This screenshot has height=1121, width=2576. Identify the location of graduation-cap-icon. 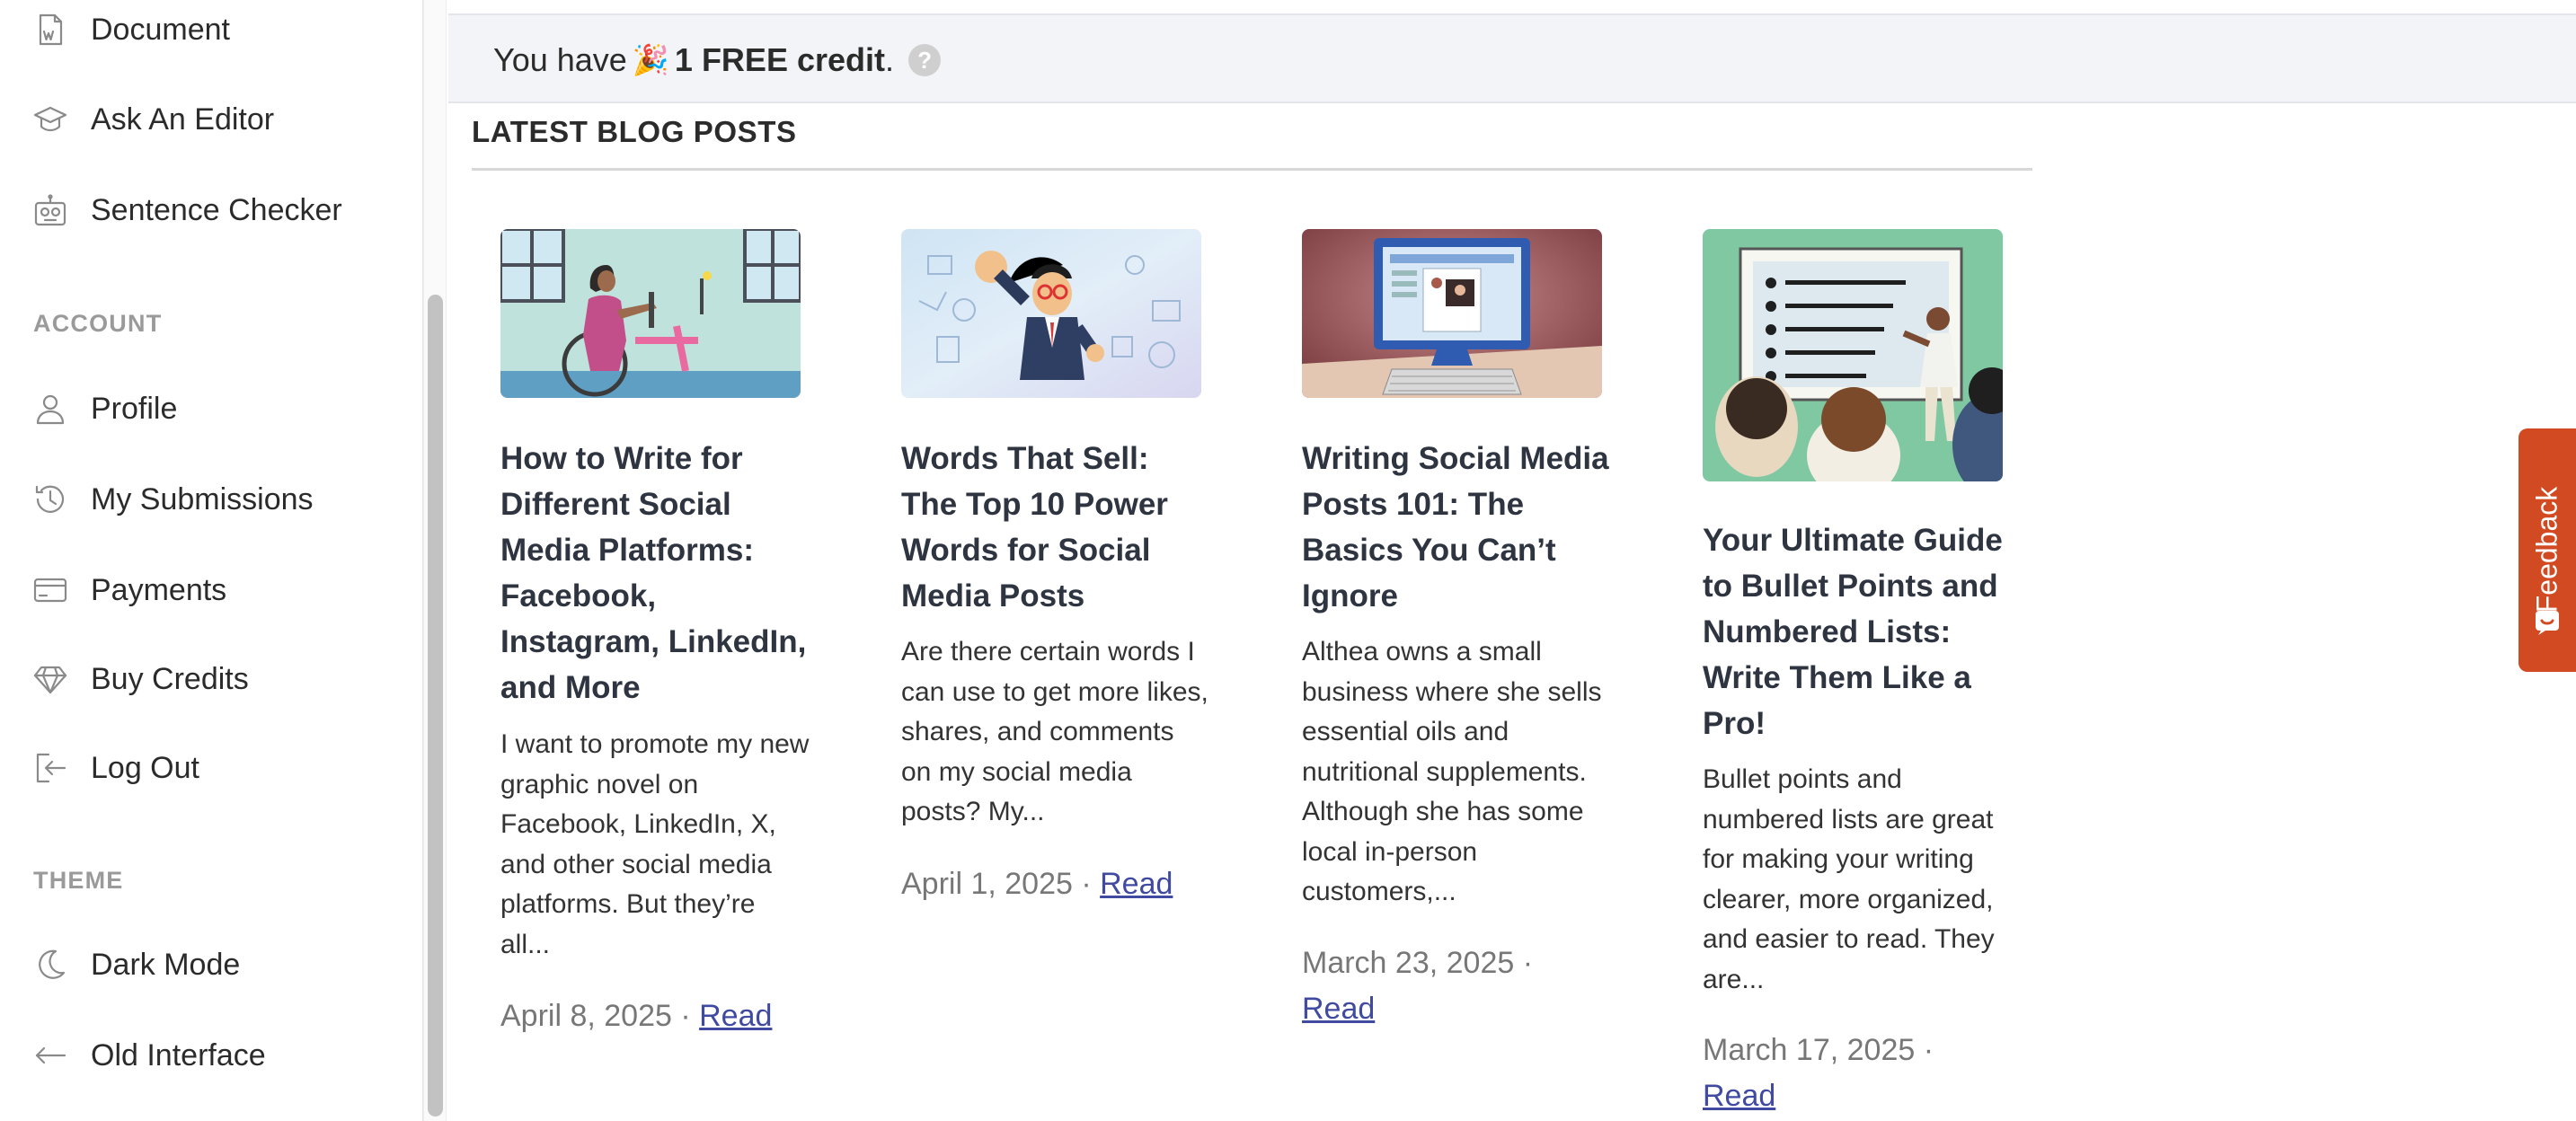
(50, 119).